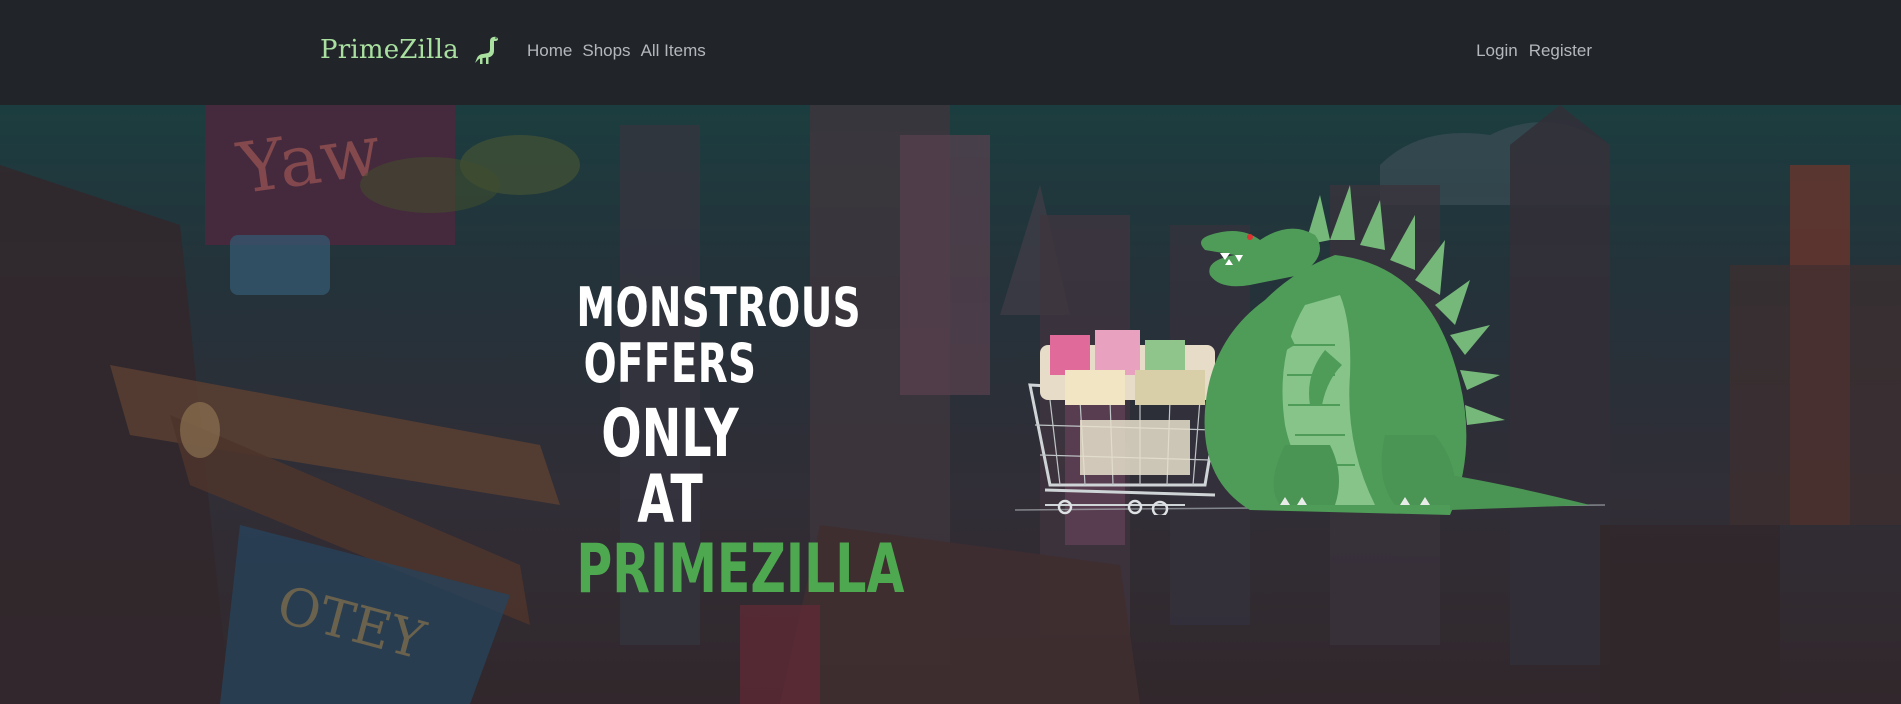  Describe the element at coordinates (677, 51) in the screenshot. I see `nav-all-items-link: All Items` at that location.